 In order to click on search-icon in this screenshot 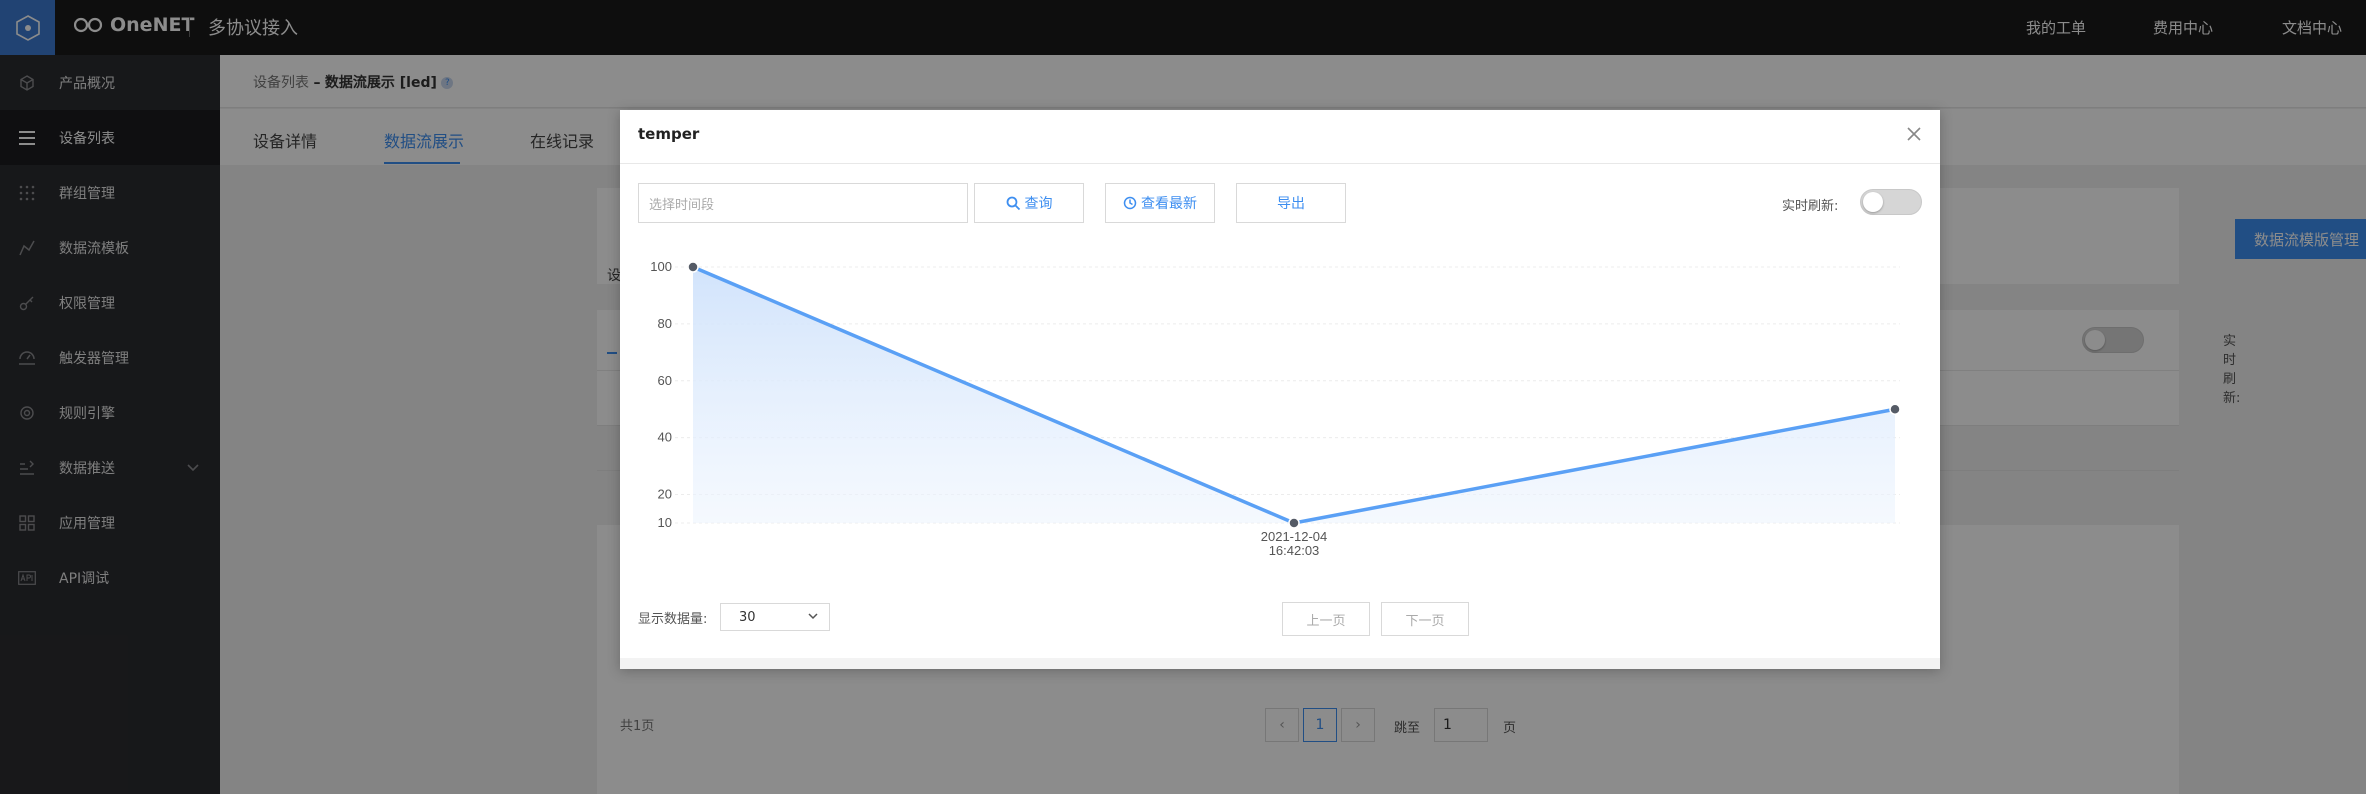, I will do `click(1013, 203)`.